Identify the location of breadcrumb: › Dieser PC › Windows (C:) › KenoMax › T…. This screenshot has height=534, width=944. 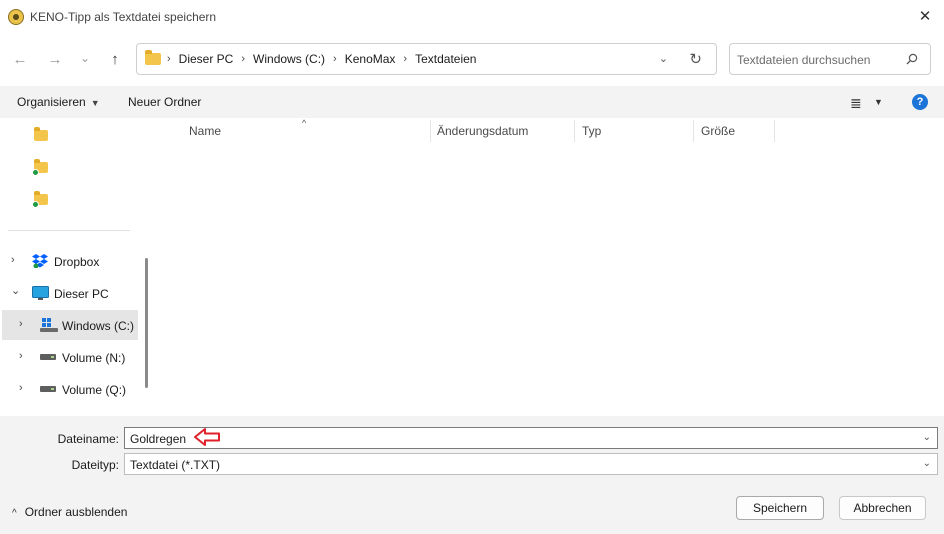
(321, 59).